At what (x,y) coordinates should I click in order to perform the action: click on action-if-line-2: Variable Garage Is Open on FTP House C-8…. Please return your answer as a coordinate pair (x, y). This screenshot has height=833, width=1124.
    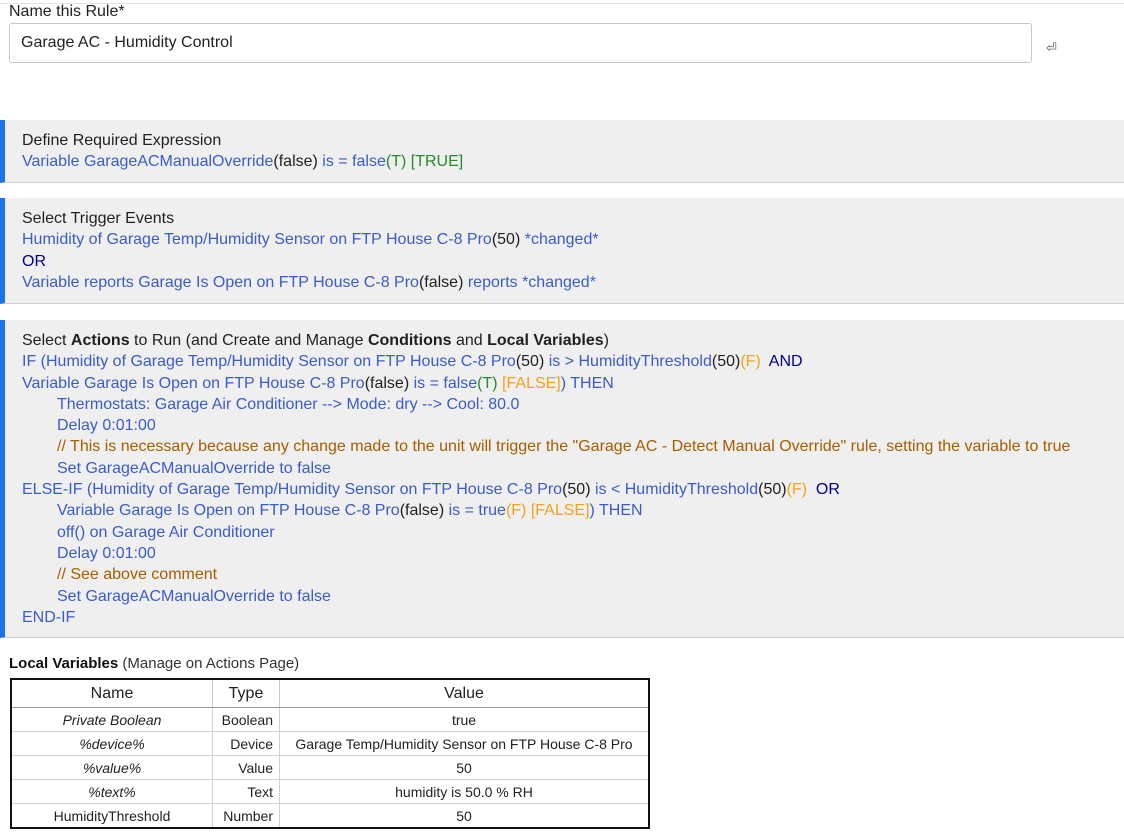
    Looking at the image, I should click on (573, 383).